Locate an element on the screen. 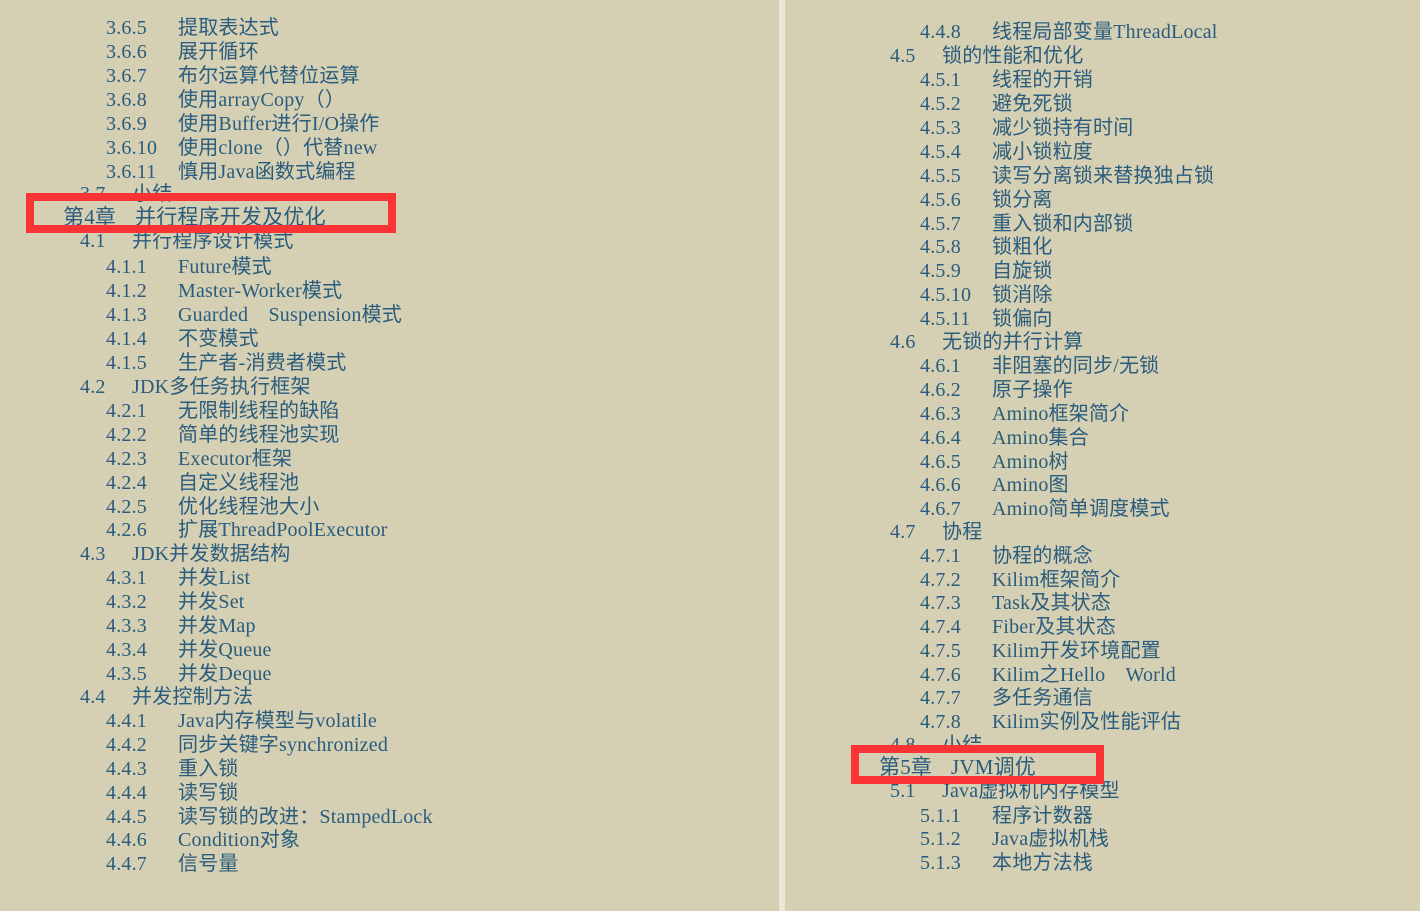 The image size is (1420, 911). toc-entry-title: 无锁的并行计算 is located at coordinates (1013, 342).